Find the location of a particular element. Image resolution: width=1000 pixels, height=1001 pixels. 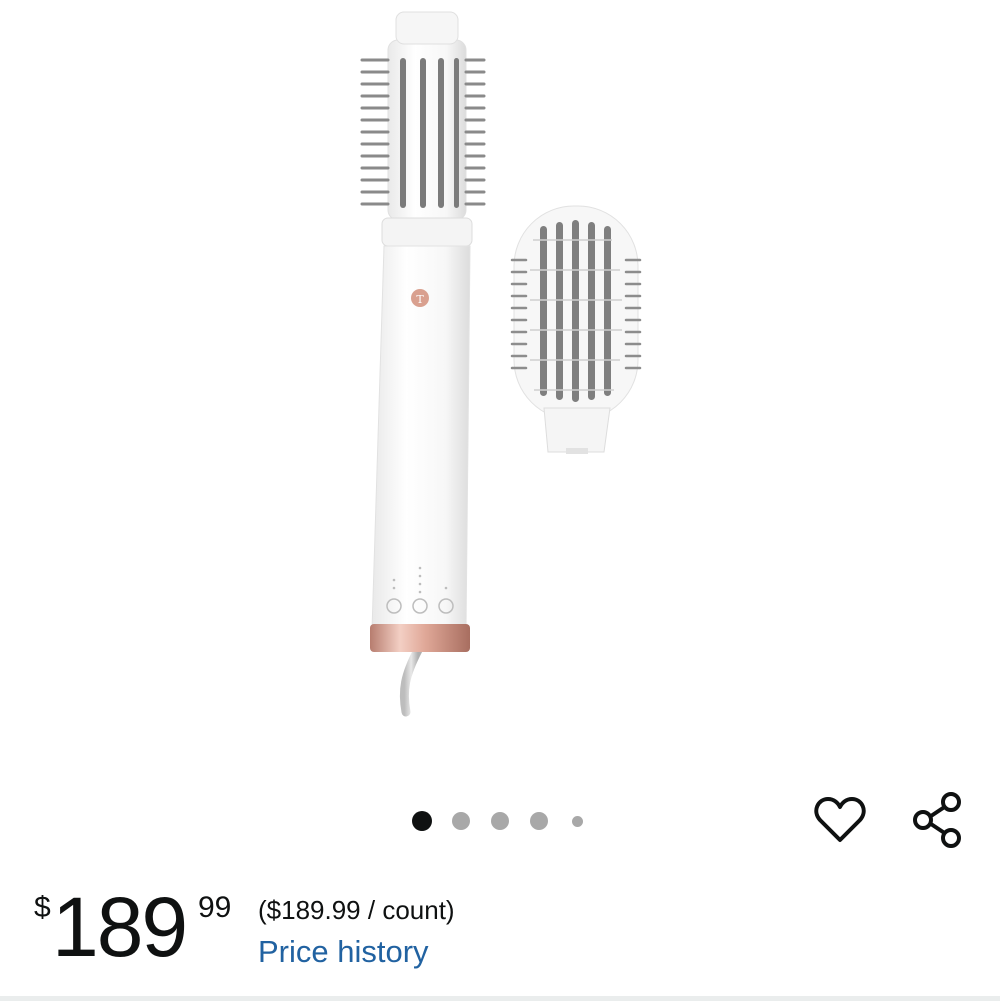

share-button is located at coordinates (937, 820).